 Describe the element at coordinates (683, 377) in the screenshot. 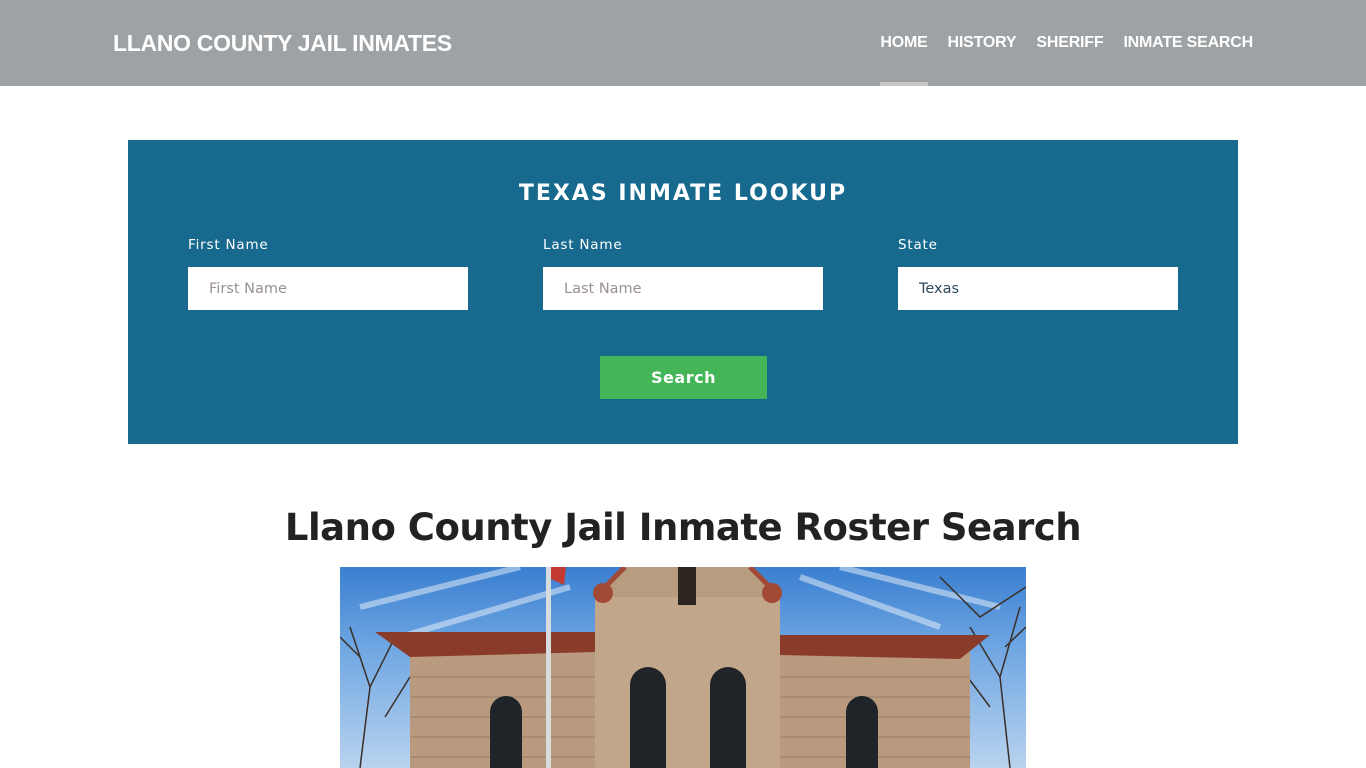

I see `search-button: Search` at that location.